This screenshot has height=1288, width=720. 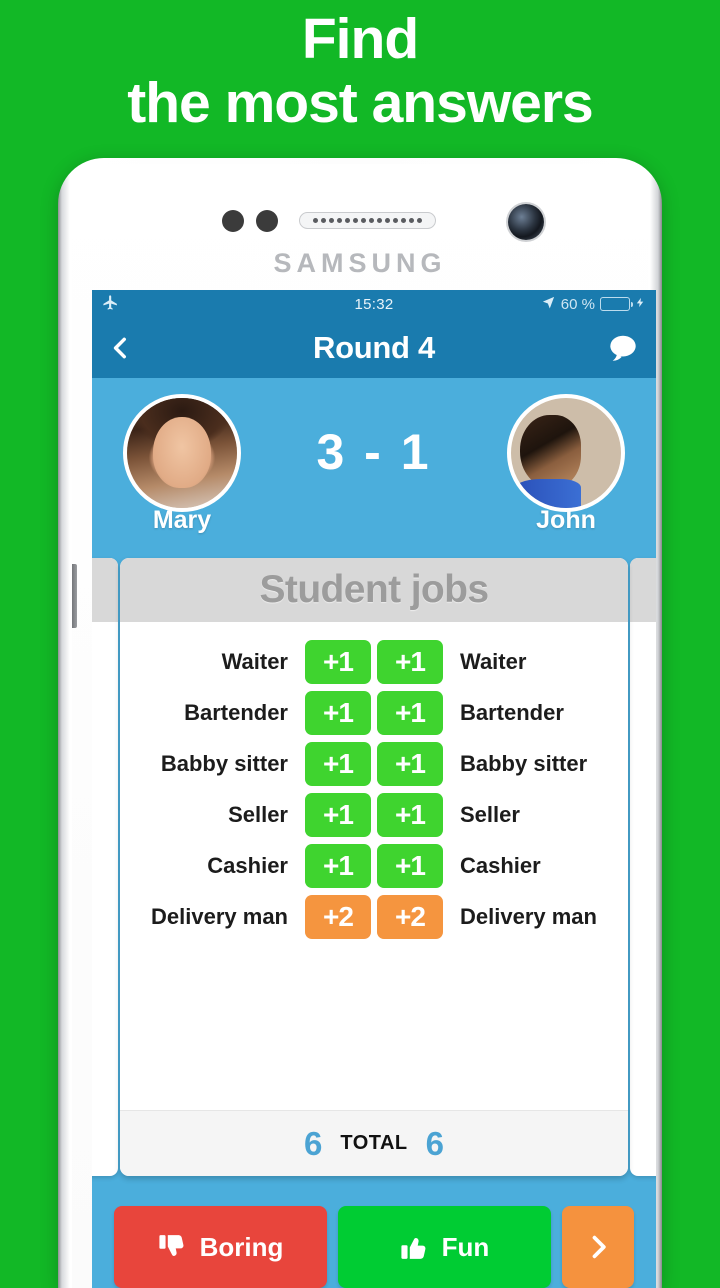 I want to click on battery-percent-label: 60 %, so click(x=577, y=304).